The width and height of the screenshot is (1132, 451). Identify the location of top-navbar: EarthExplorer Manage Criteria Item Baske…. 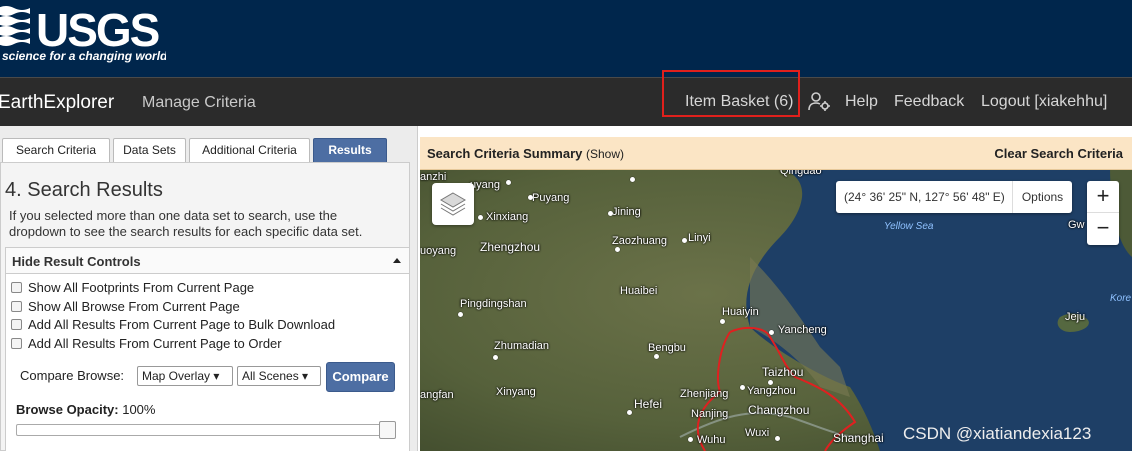
(566, 101).